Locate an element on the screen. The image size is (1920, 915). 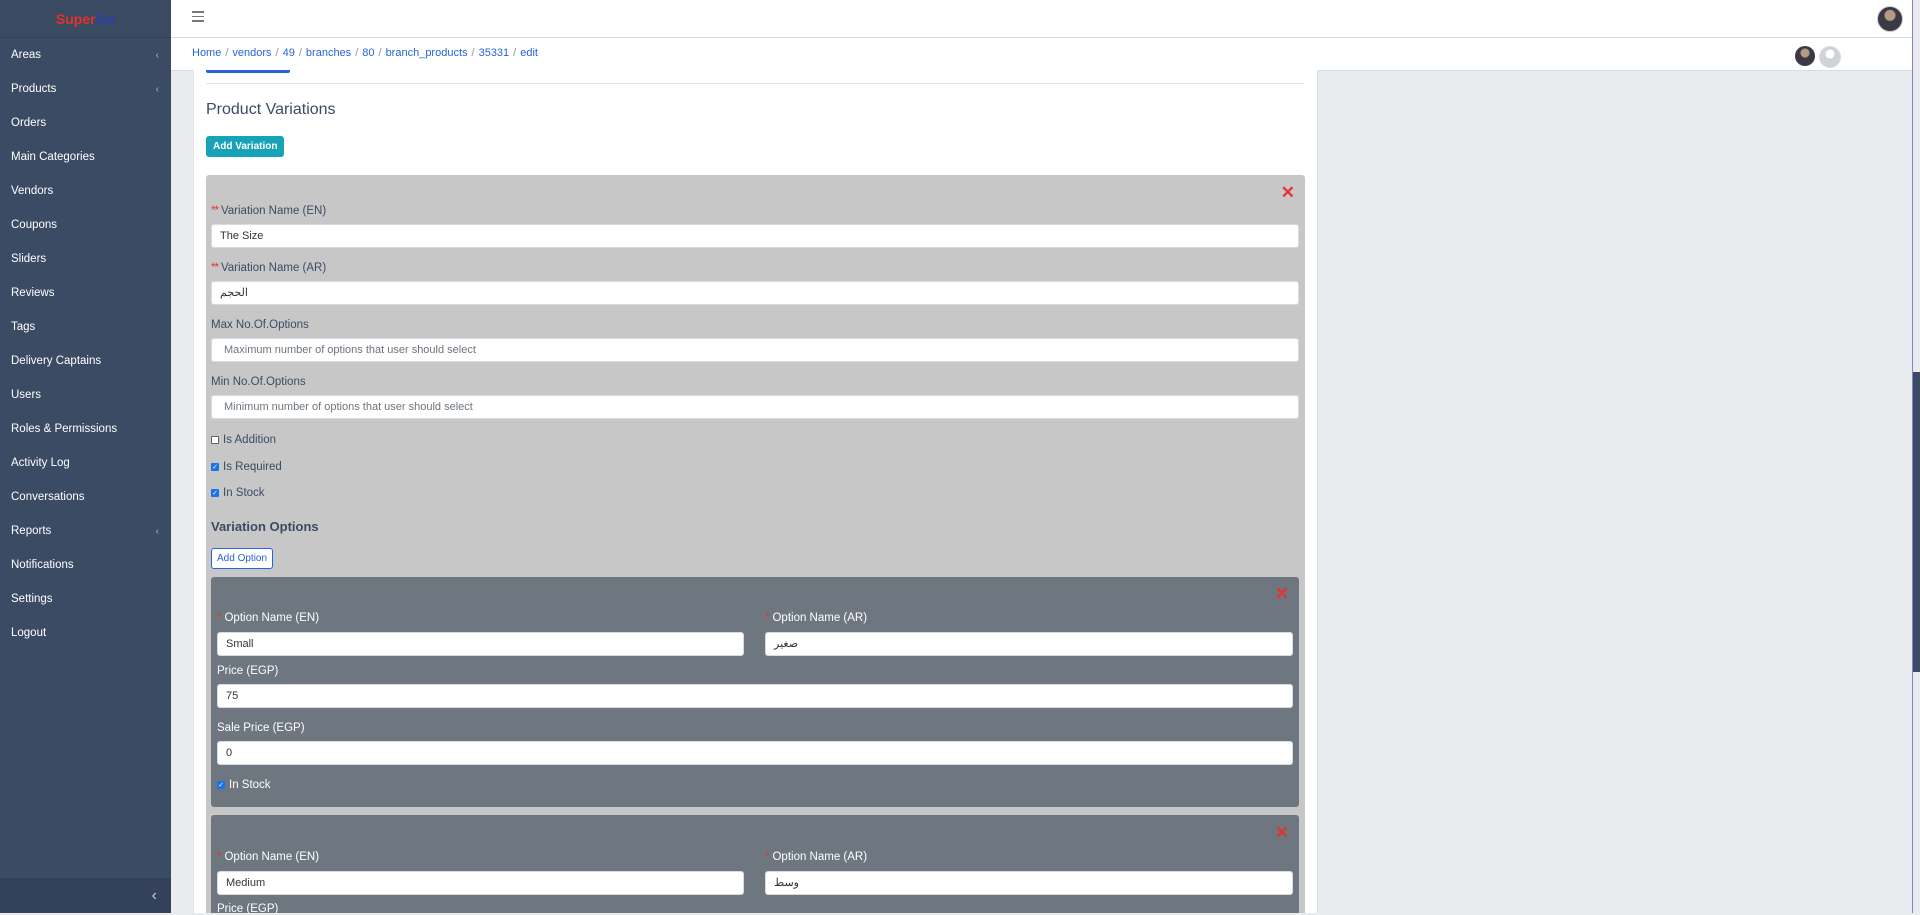
sidebar-item-main-categories: Main Categories is located at coordinates (85, 157).